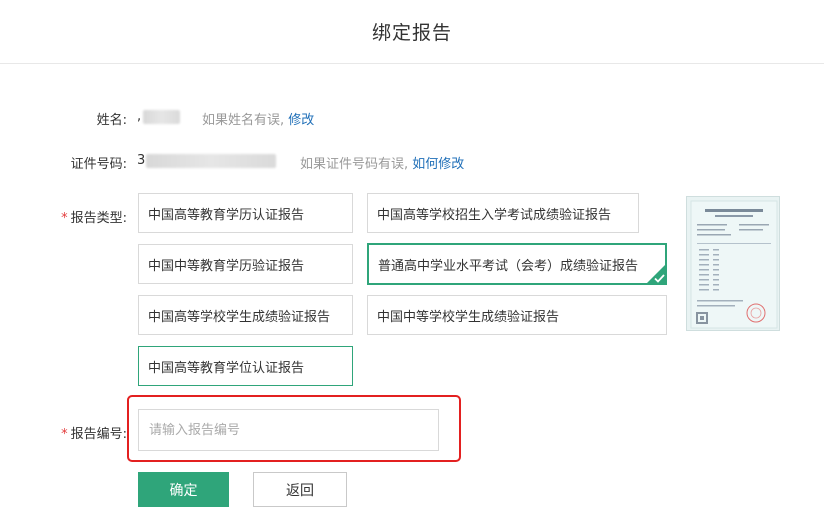 The width and height of the screenshot is (824, 525). I want to click on id-number-hint-text: 如果证件号码有误,, so click(354, 164).